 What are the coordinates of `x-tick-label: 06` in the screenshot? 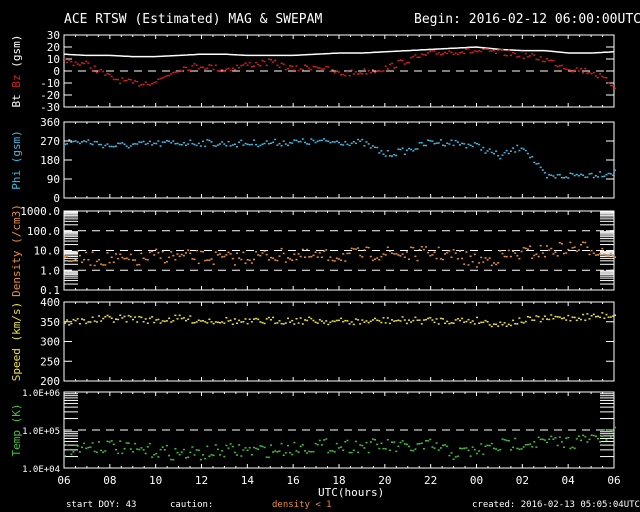 It's located at (63, 480).